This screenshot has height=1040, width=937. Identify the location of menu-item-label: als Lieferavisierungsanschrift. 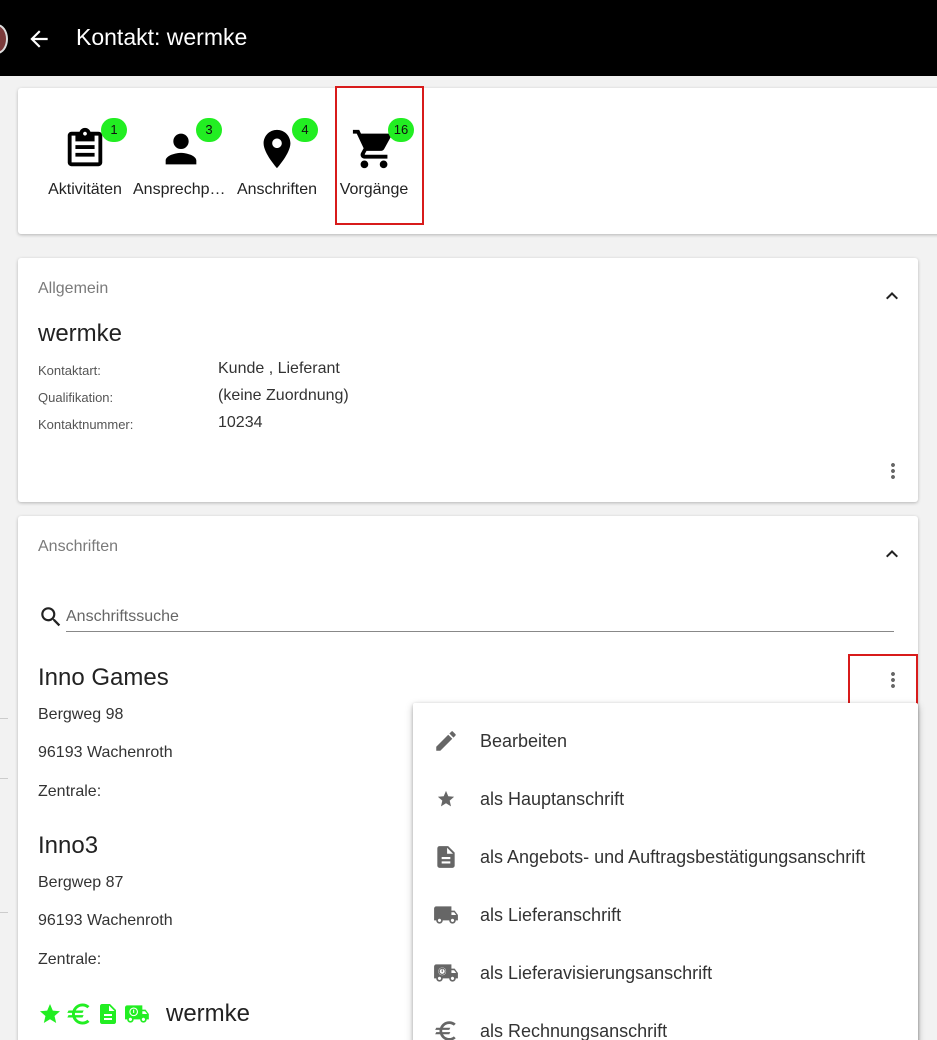
(596, 973).